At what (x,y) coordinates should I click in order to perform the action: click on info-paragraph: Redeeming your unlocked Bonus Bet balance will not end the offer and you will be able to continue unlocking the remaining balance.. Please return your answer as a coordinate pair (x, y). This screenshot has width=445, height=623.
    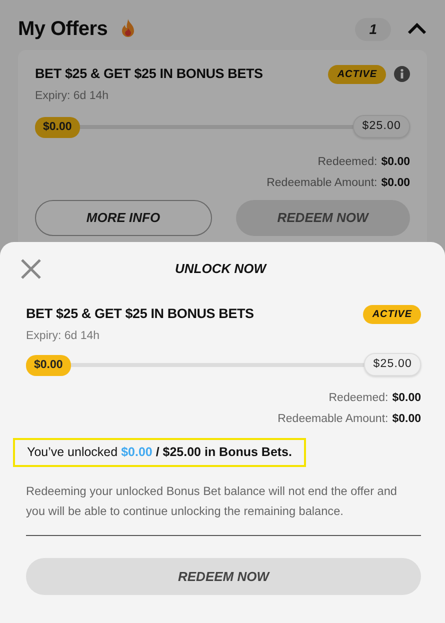
    Looking at the image, I should click on (212, 501).